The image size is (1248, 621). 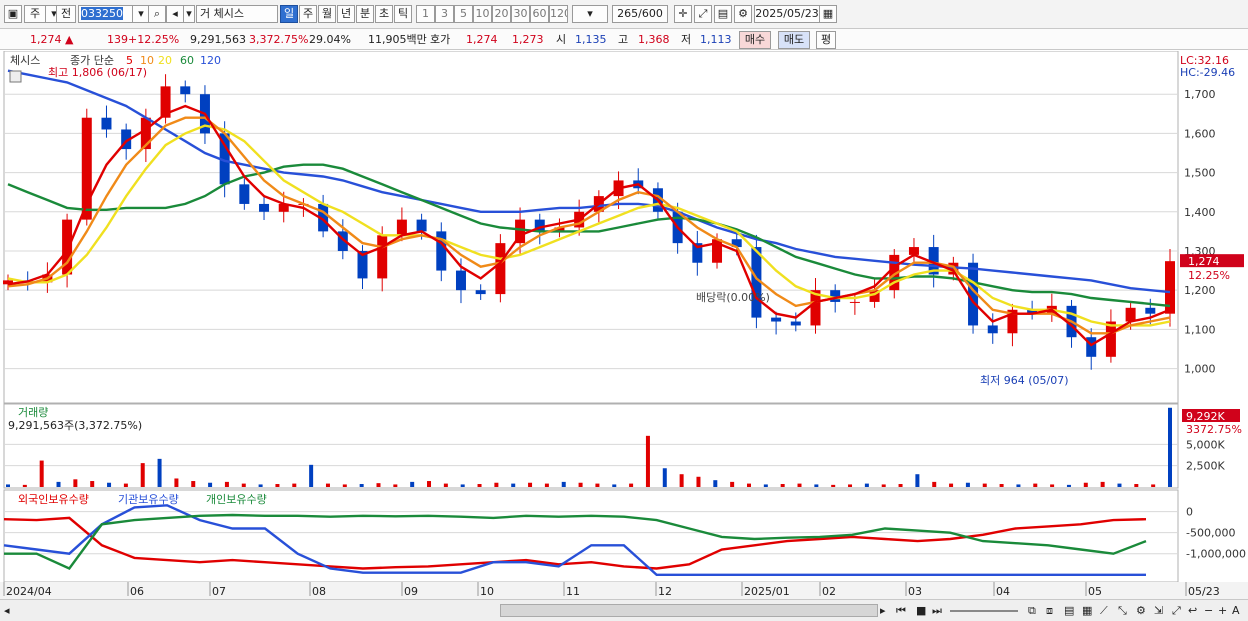 I want to click on bottom-scrollbar: ◂ ▸ ⏮ ■ ⏭ ⧉ ⧈ ▤ ▦ ⟋ ⤡ ⚙ ⇲ ⤢ ↩ − + A, so click(x=624, y=610).